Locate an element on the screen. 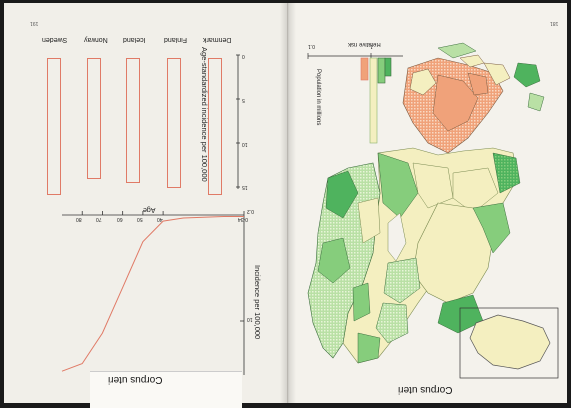  line-chart is located at coordinates (153, 293).